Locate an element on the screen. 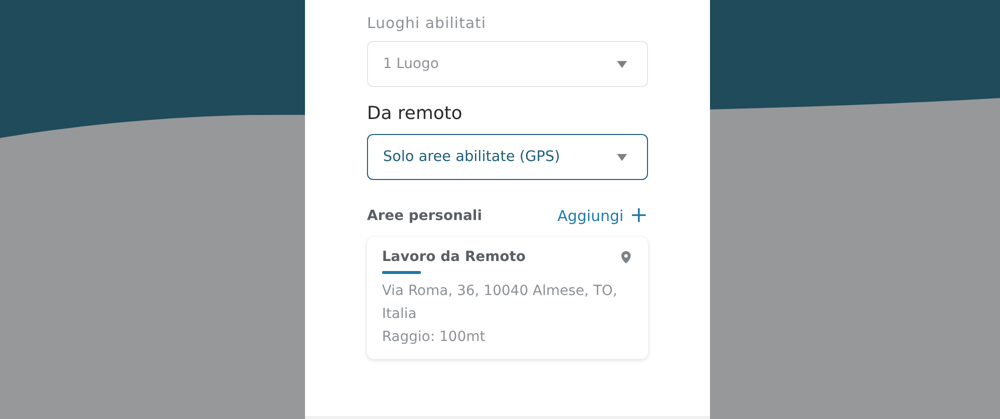 This screenshot has width=1000, height=419. add-button: Aggiungi + is located at coordinates (602, 216).